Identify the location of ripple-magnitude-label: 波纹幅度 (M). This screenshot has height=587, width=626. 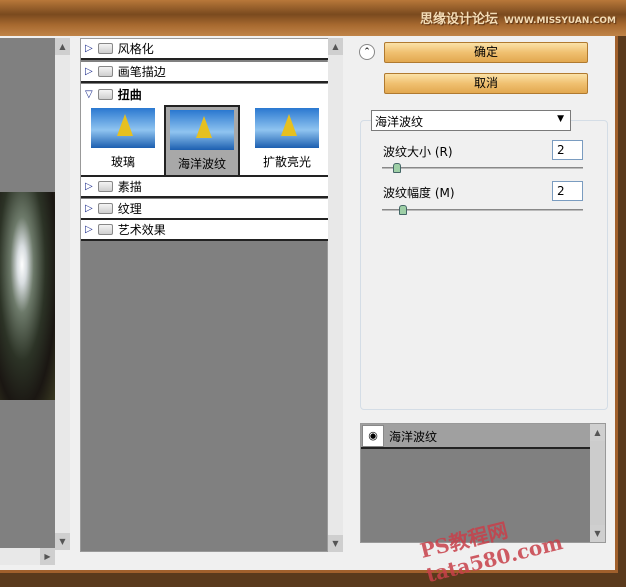
(419, 193).